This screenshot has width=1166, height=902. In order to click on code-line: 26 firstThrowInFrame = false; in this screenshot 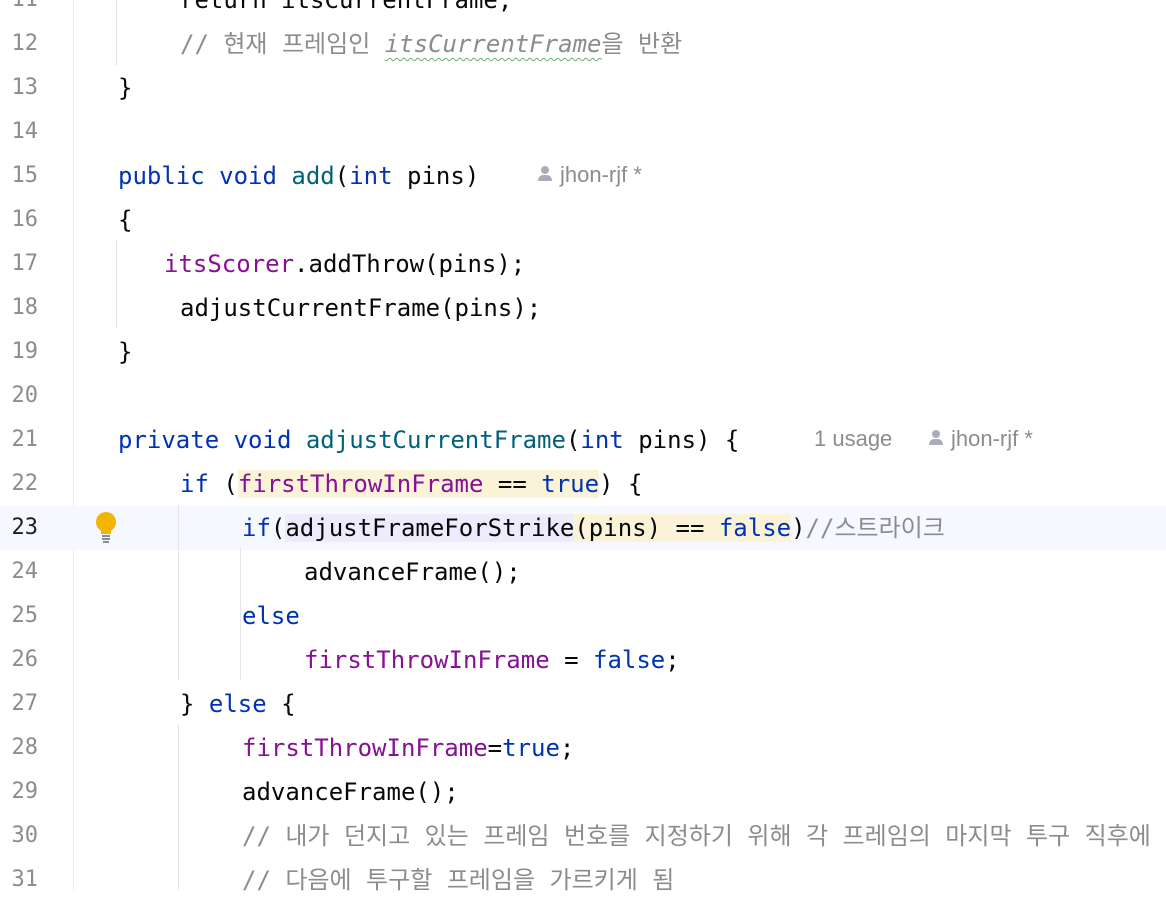, I will do `click(583, 660)`.